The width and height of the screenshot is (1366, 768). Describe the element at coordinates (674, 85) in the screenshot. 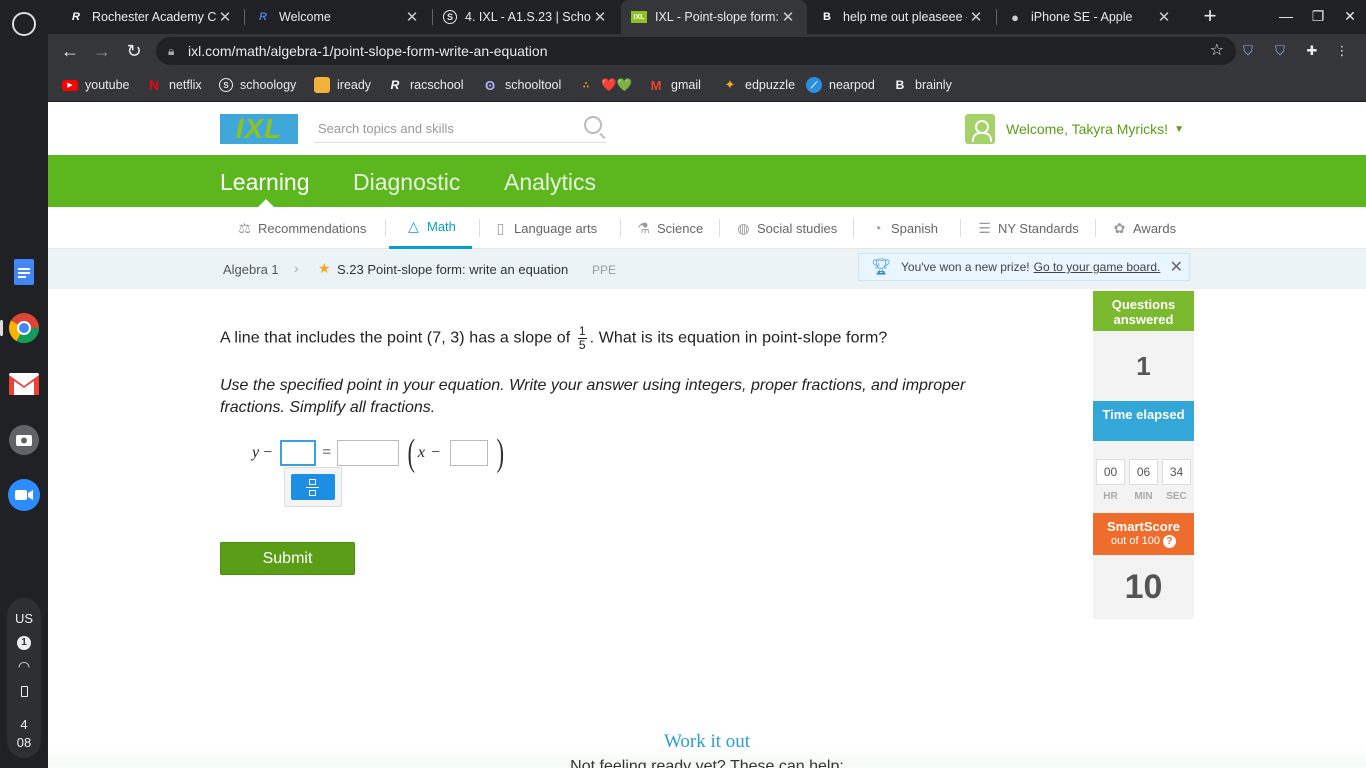

I see `bookmark-gmail: Mgmail` at that location.